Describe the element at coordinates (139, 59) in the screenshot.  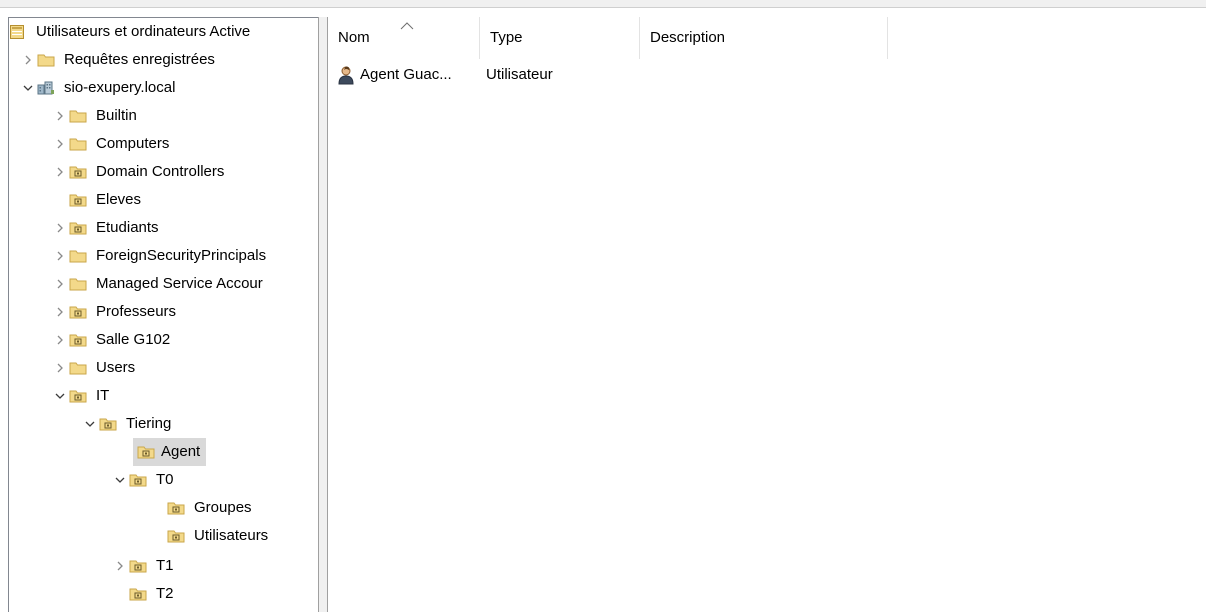
I see `tree-item-label: Requêtes enregistrées` at that location.